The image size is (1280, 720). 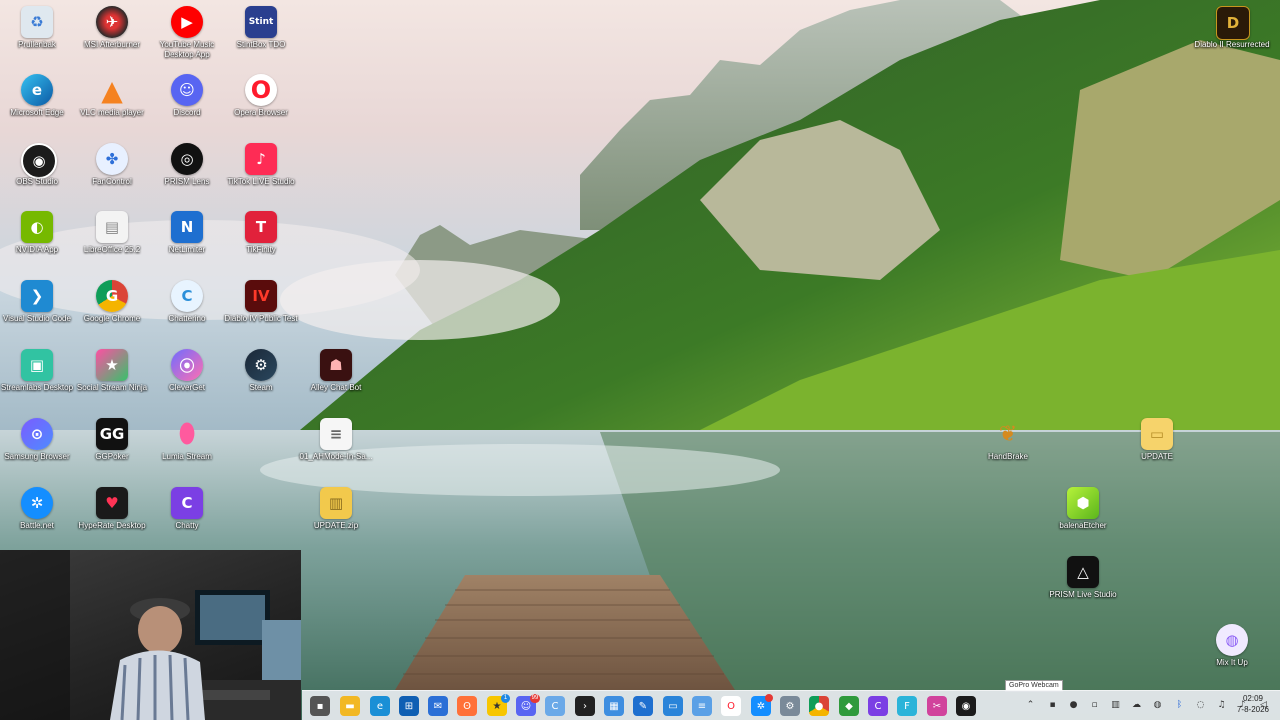 I want to click on icon-label: Mix It Up, so click(x=1232, y=662).